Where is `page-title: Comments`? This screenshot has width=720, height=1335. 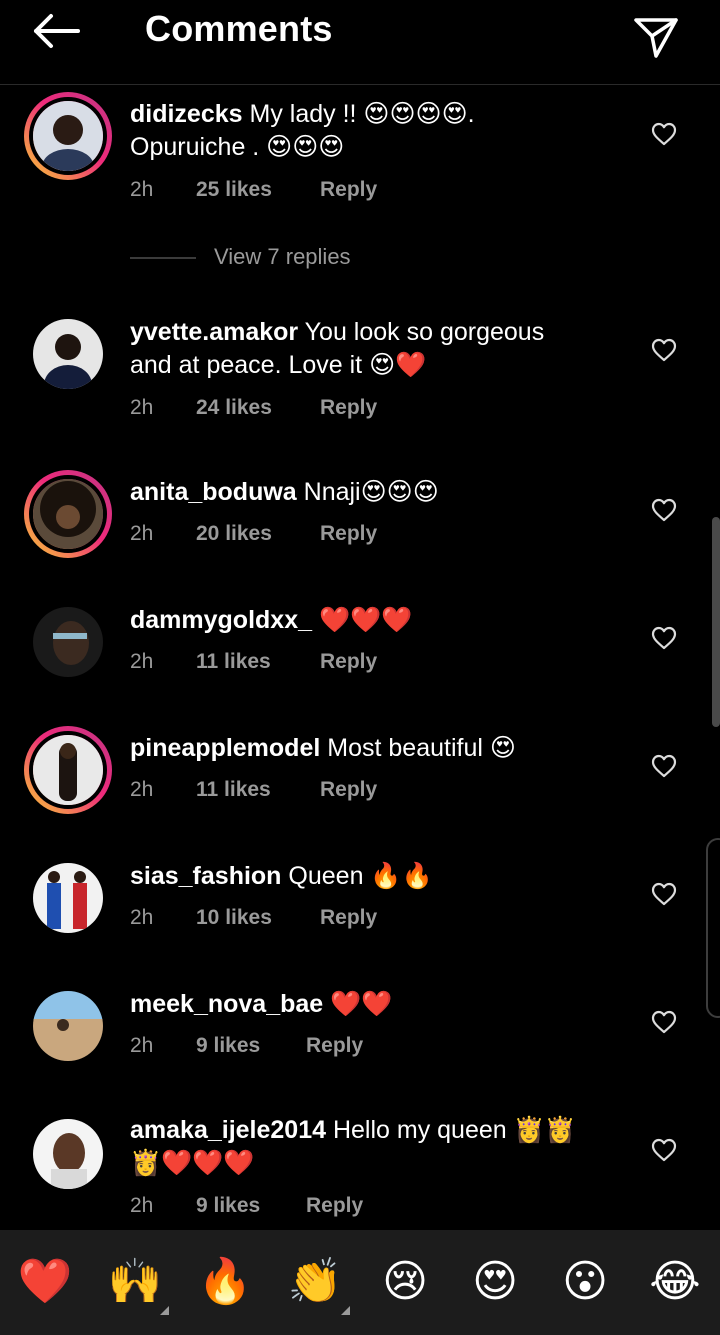
page-title: Comments is located at coordinates (239, 28).